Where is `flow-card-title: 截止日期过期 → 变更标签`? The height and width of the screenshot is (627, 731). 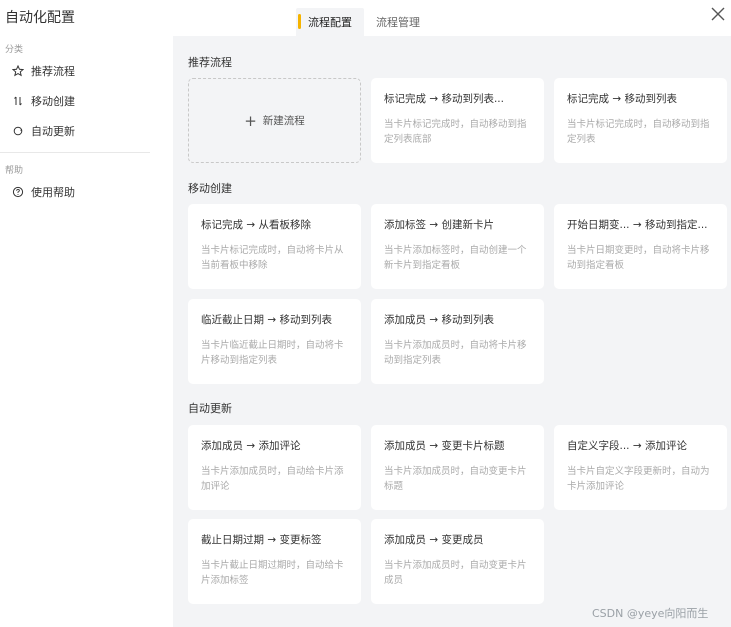 flow-card-title: 截止日期过期 → 变更标签 is located at coordinates (261, 540).